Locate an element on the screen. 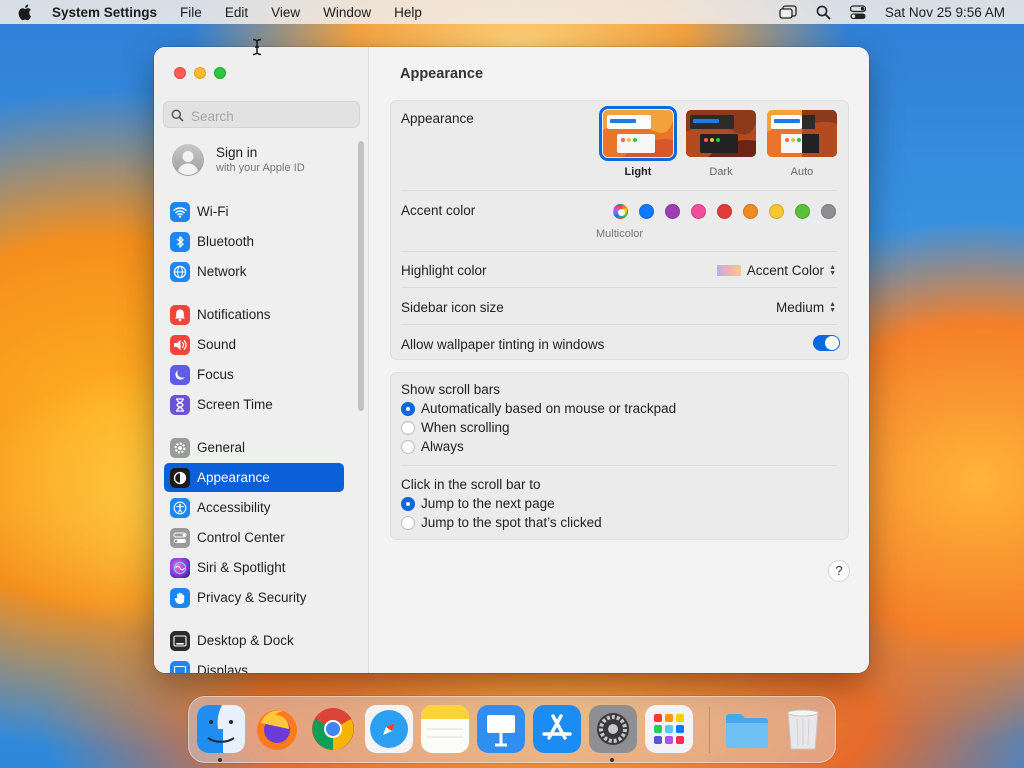 This screenshot has width=1024, height=768. sidebar-item-label: Focus is located at coordinates (215, 374).